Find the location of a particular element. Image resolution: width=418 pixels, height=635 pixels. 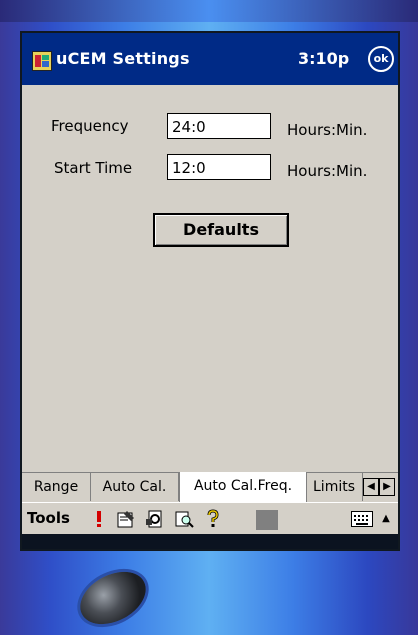

sip-menu-arrow-icon: ▲ is located at coordinates (386, 519).